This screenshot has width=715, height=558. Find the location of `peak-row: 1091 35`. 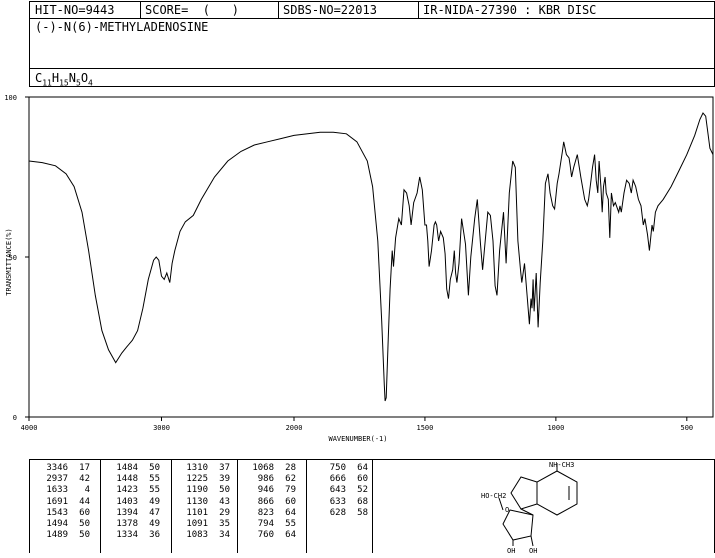

peak-row: 1091 35 is located at coordinates (204, 524).